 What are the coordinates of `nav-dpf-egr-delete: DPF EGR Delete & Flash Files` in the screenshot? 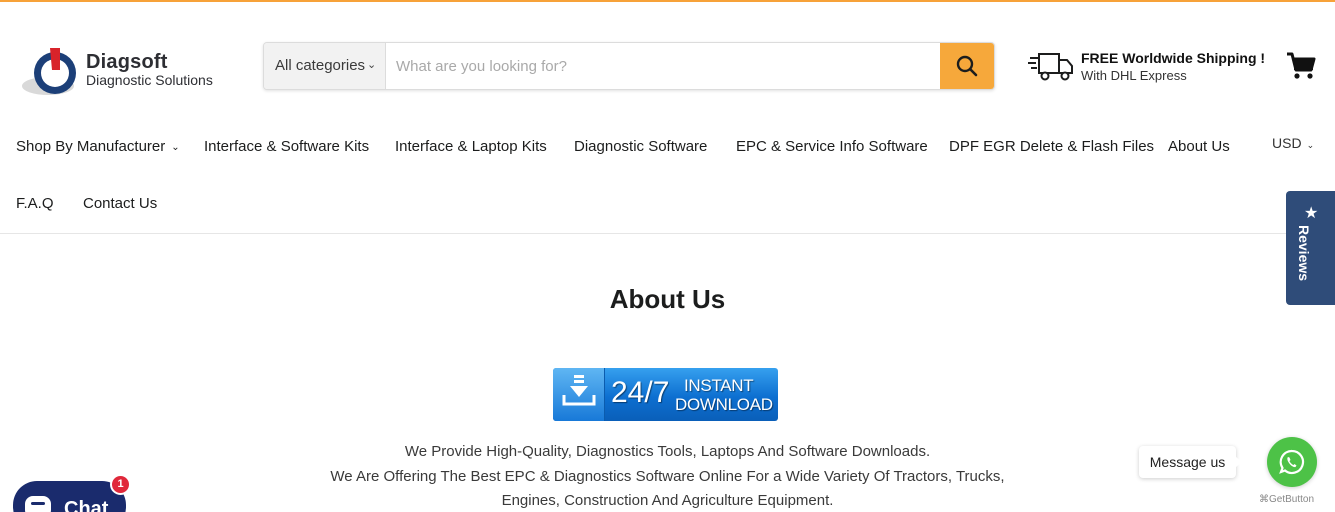 It's located at (1051, 146).